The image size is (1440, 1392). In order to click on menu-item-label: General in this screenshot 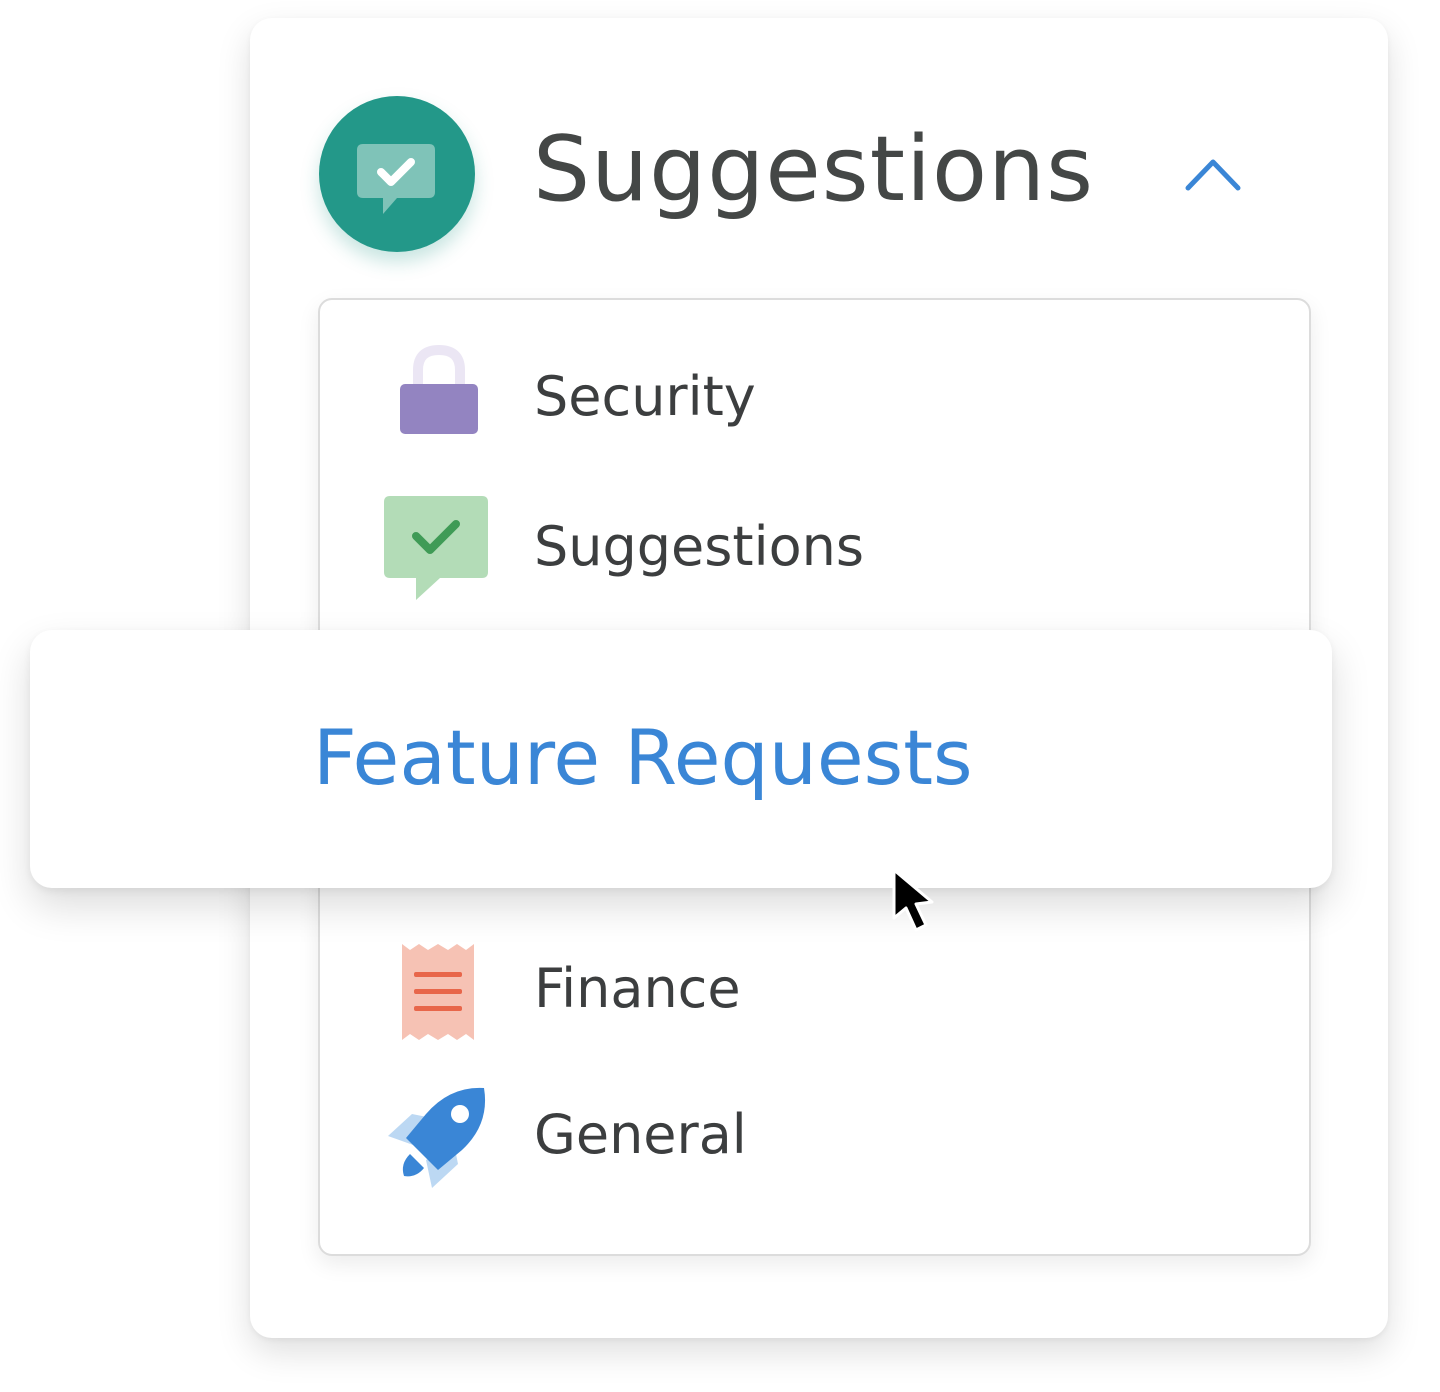, I will do `click(640, 1134)`.